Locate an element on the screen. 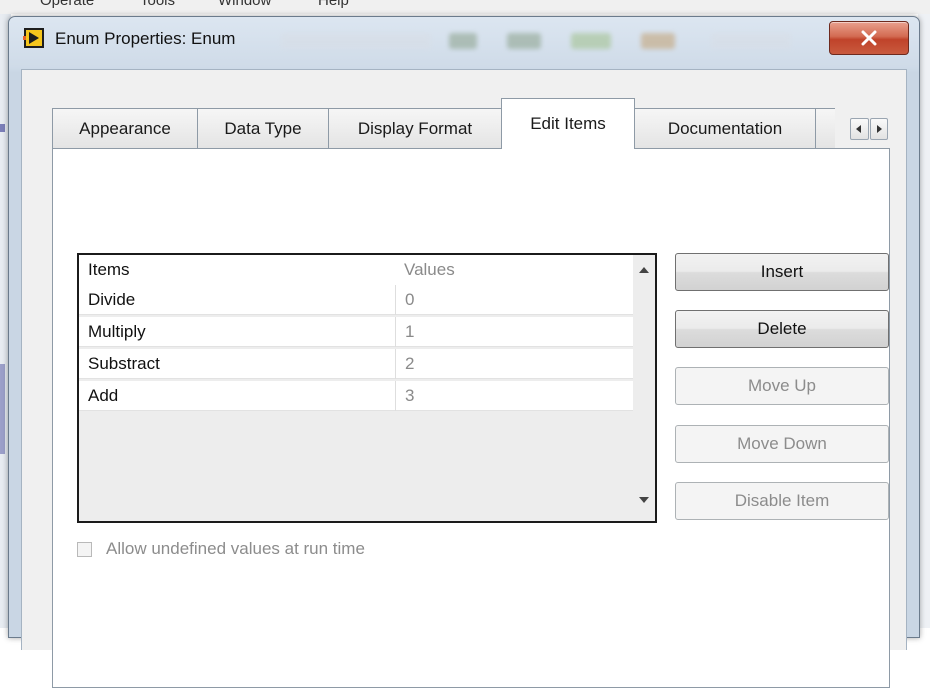  value-cell: 3 is located at coordinates (514, 396).